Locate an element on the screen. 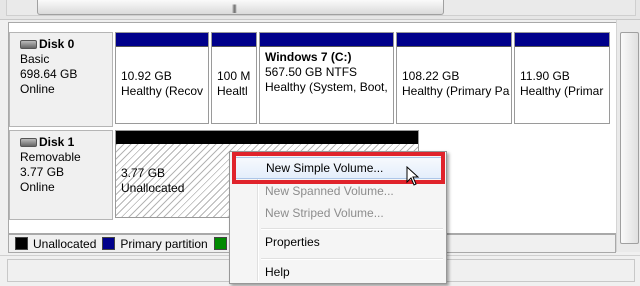 The height and width of the screenshot is (286, 640). partition-size: 10.92 GB is located at coordinates (146, 76).